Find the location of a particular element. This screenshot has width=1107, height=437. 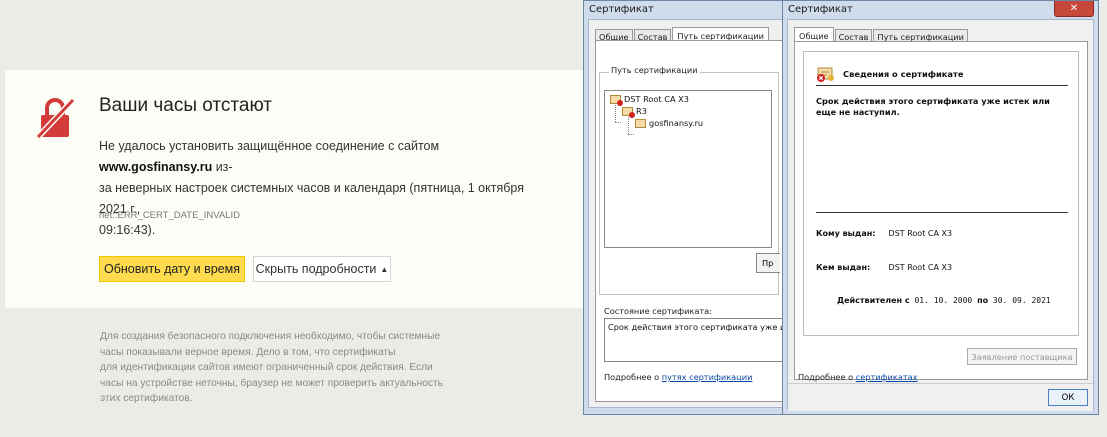

cert-info-title: Сведения о сертификате is located at coordinates (903, 74).